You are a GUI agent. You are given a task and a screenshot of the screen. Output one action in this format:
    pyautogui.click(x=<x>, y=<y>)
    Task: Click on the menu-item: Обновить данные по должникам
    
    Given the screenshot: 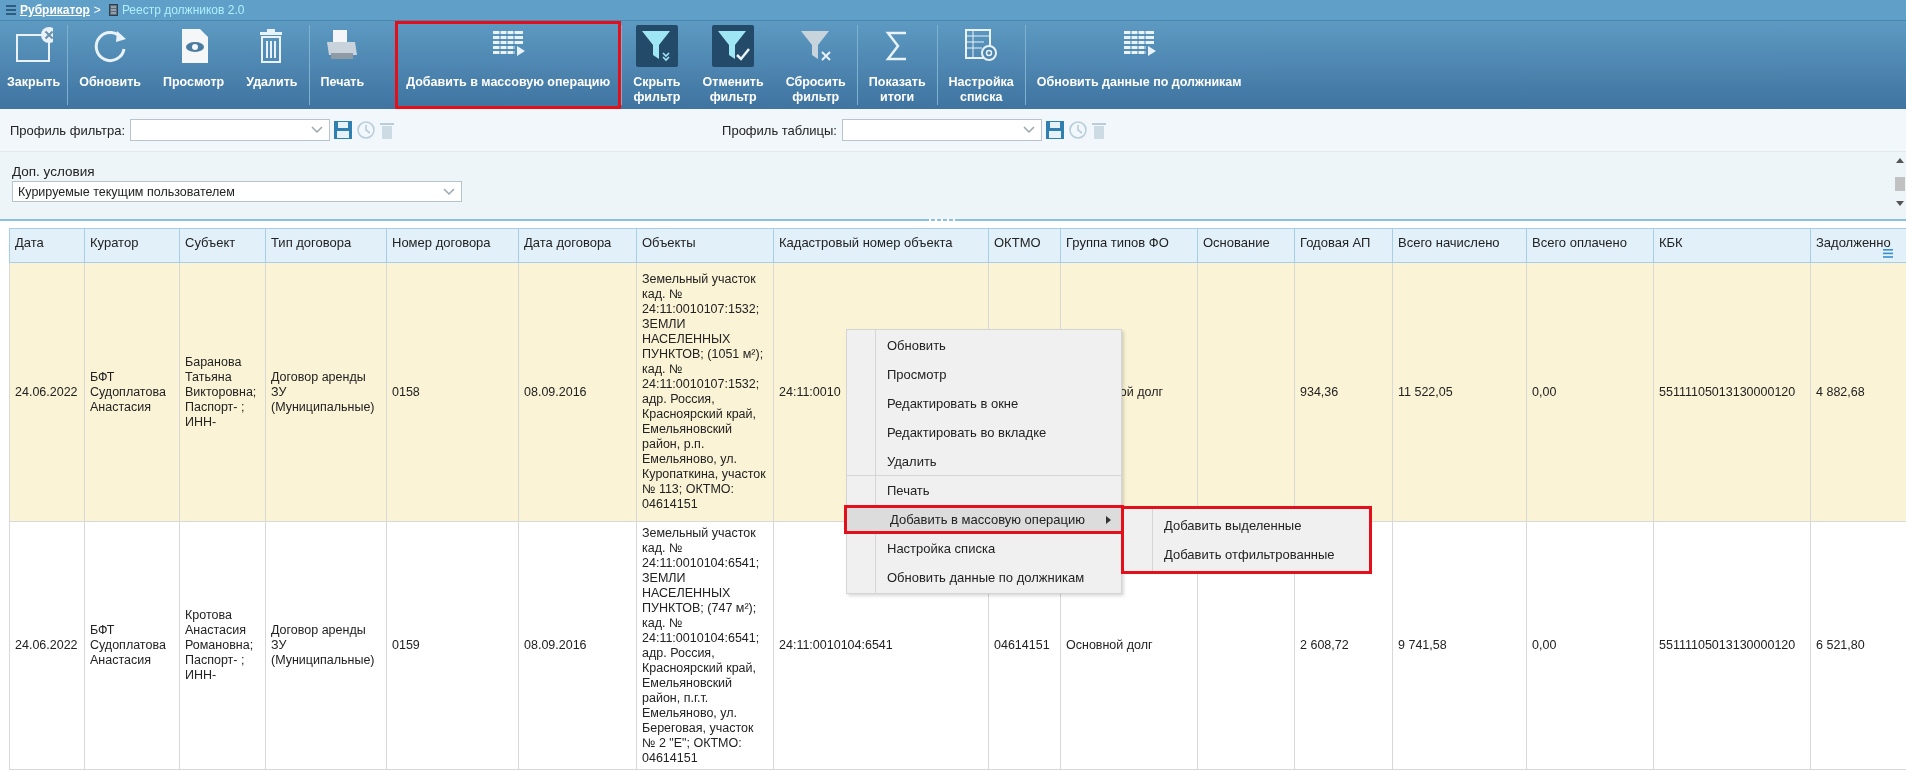 What is the action you would take?
    pyautogui.click(x=984, y=577)
    